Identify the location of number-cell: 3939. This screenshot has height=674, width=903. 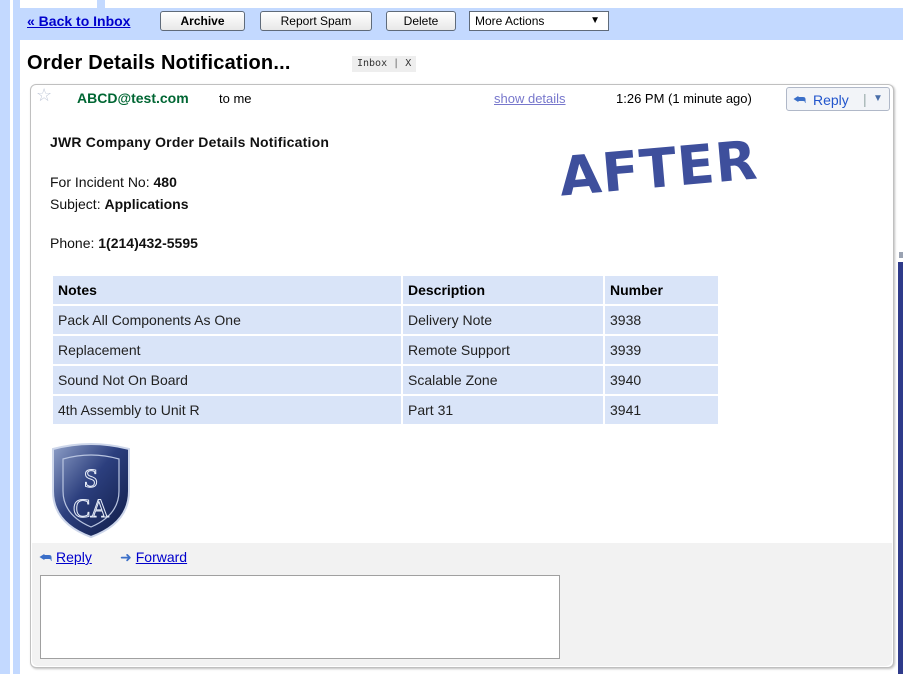
(661, 350).